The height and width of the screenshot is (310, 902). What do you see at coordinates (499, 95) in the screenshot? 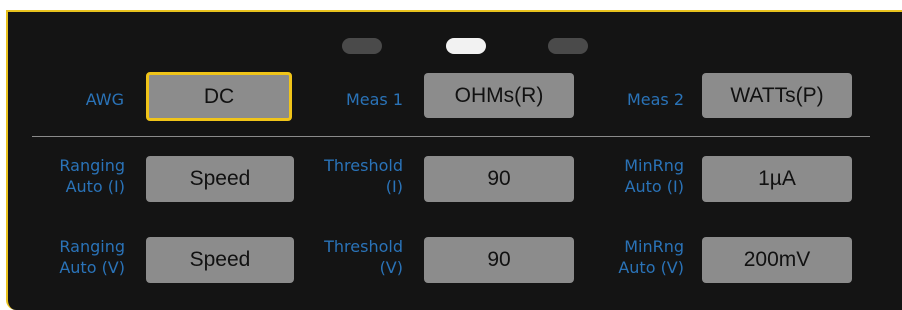
I see `meas1-button: OHMs(R)` at bounding box center [499, 95].